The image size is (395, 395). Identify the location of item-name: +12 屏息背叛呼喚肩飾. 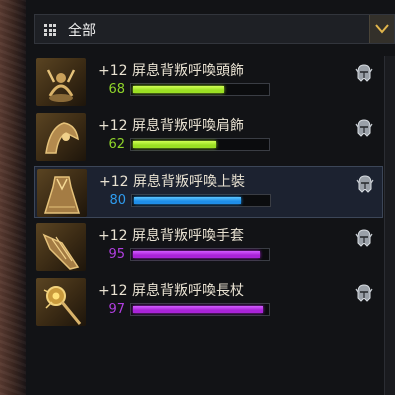
(171, 126).